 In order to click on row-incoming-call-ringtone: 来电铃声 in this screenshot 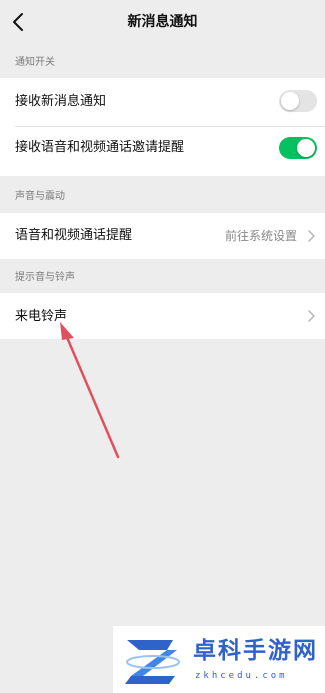, I will do `click(162, 316)`.